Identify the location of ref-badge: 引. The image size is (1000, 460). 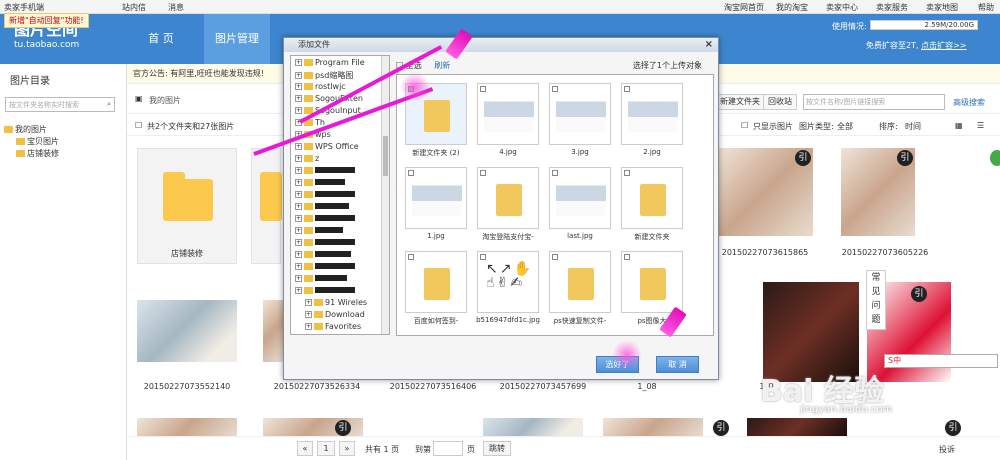
(953, 428).